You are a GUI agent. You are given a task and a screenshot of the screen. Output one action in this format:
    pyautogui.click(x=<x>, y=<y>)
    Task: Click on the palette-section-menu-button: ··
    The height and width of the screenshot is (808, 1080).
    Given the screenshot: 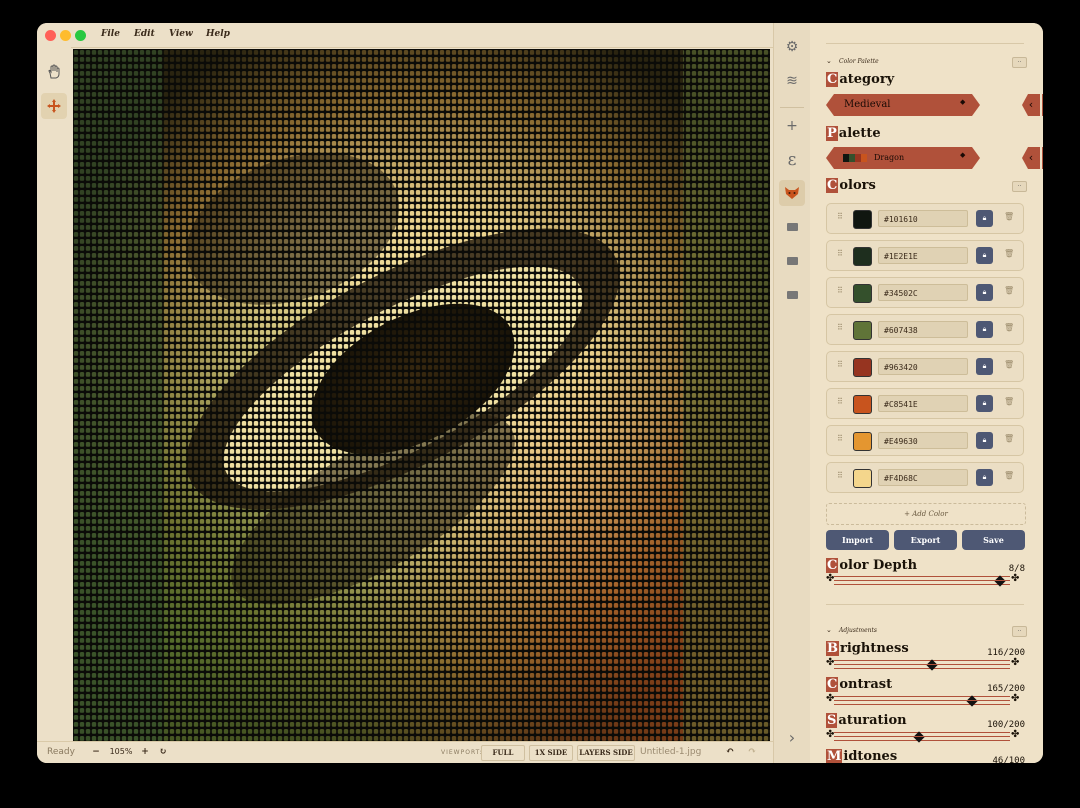 What is the action you would take?
    pyautogui.click(x=1019, y=62)
    